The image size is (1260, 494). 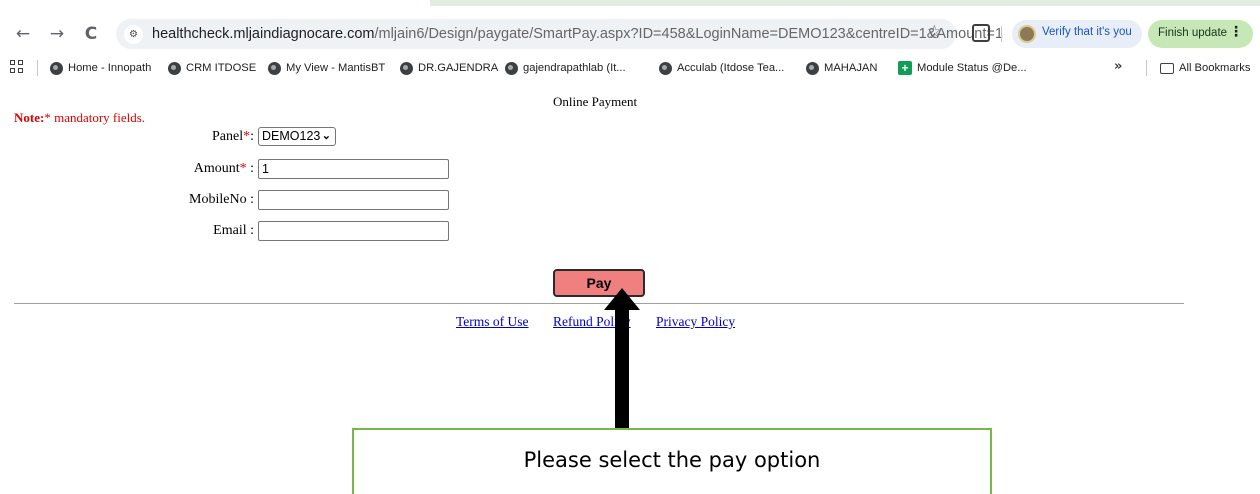 I want to click on menu-dots-icon: ⋮, so click(x=1236, y=32).